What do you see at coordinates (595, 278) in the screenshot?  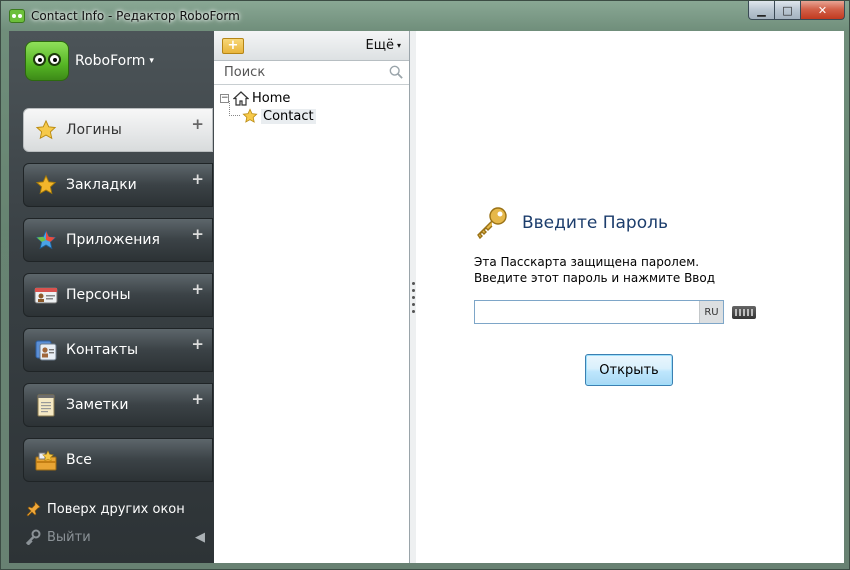 I see `description-line-2: Введите этот пароль и нажмите Ввод` at bounding box center [595, 278].